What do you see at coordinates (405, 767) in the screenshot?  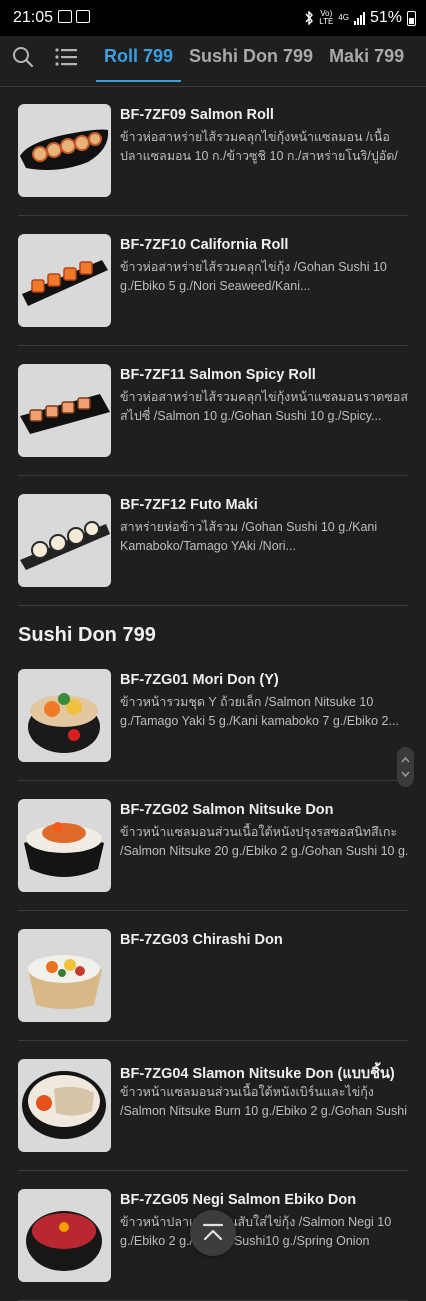 I see `fast-scroll-handle` at bounding box center [405, 767].